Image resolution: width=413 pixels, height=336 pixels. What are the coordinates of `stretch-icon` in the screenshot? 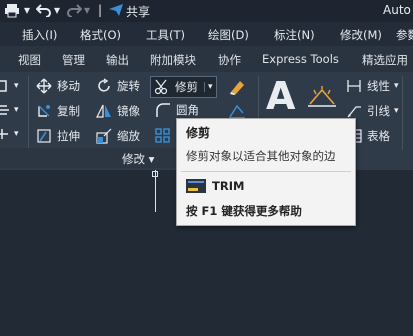 It's located at (44, 136).